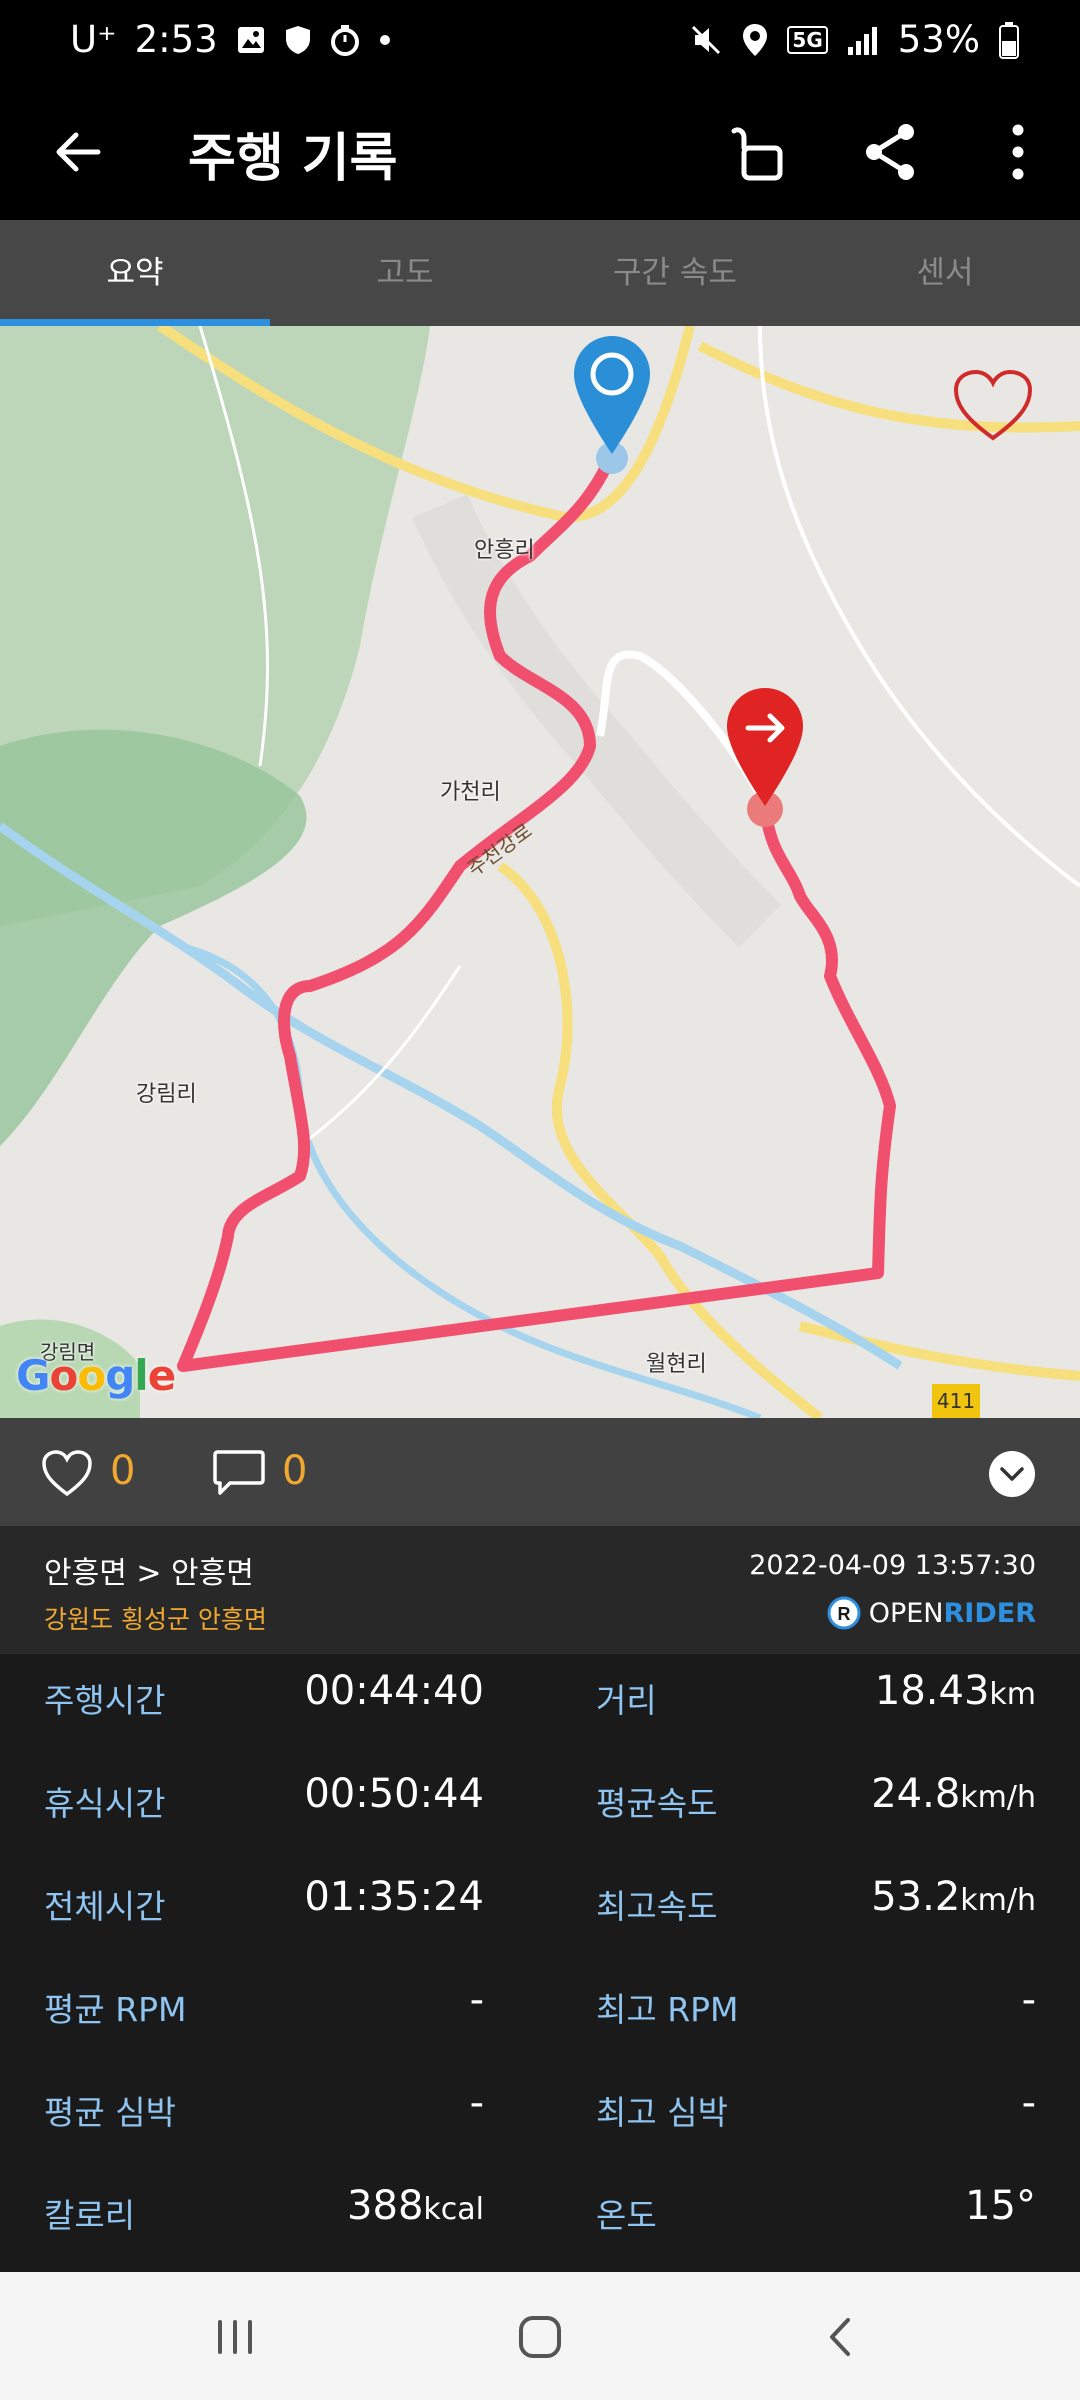 The image size is (1080, 2400). Describe the element at coordinates (93, 39) in the screenshot. I see `carrier-label: U⁺` at that location.